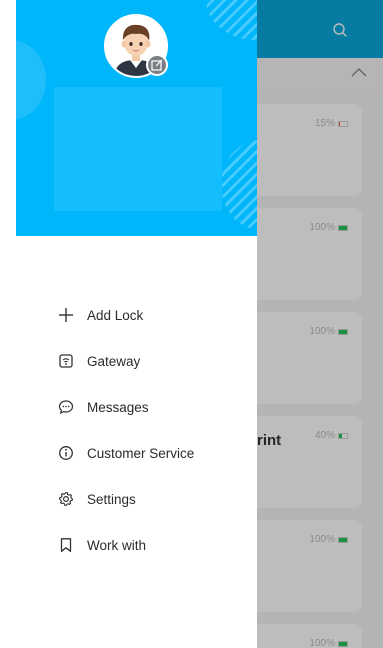 The width and height of the screenshot is (383, 648). I want to click on profile-info-area, so click(138, 149).